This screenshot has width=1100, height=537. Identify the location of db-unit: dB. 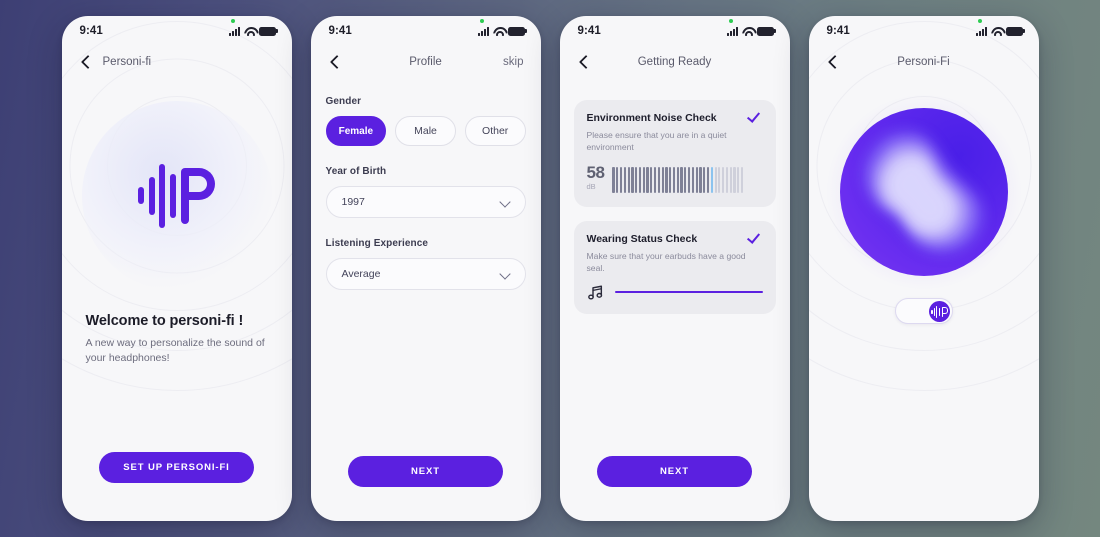
(591, 187).